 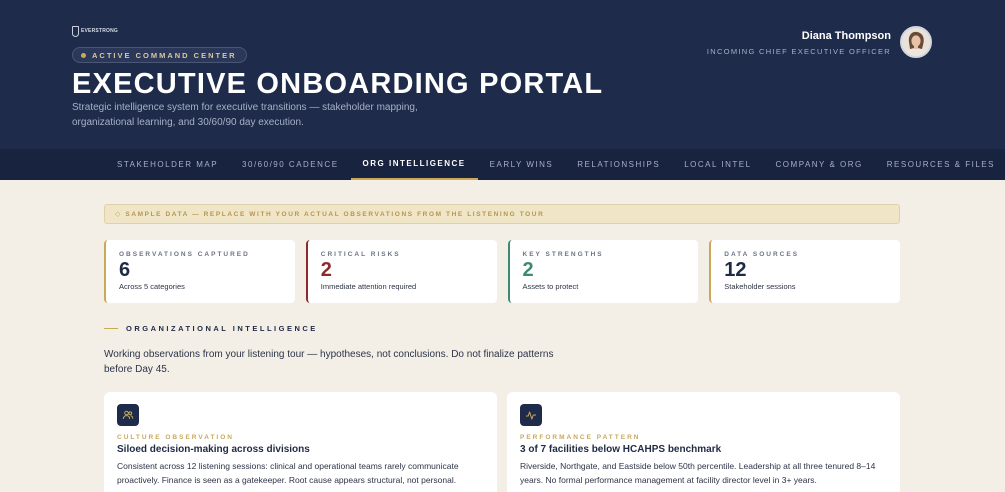 I want to click on status-badge-label: ACTIVE COMMAND CENTER, so click(x=164, y=55).